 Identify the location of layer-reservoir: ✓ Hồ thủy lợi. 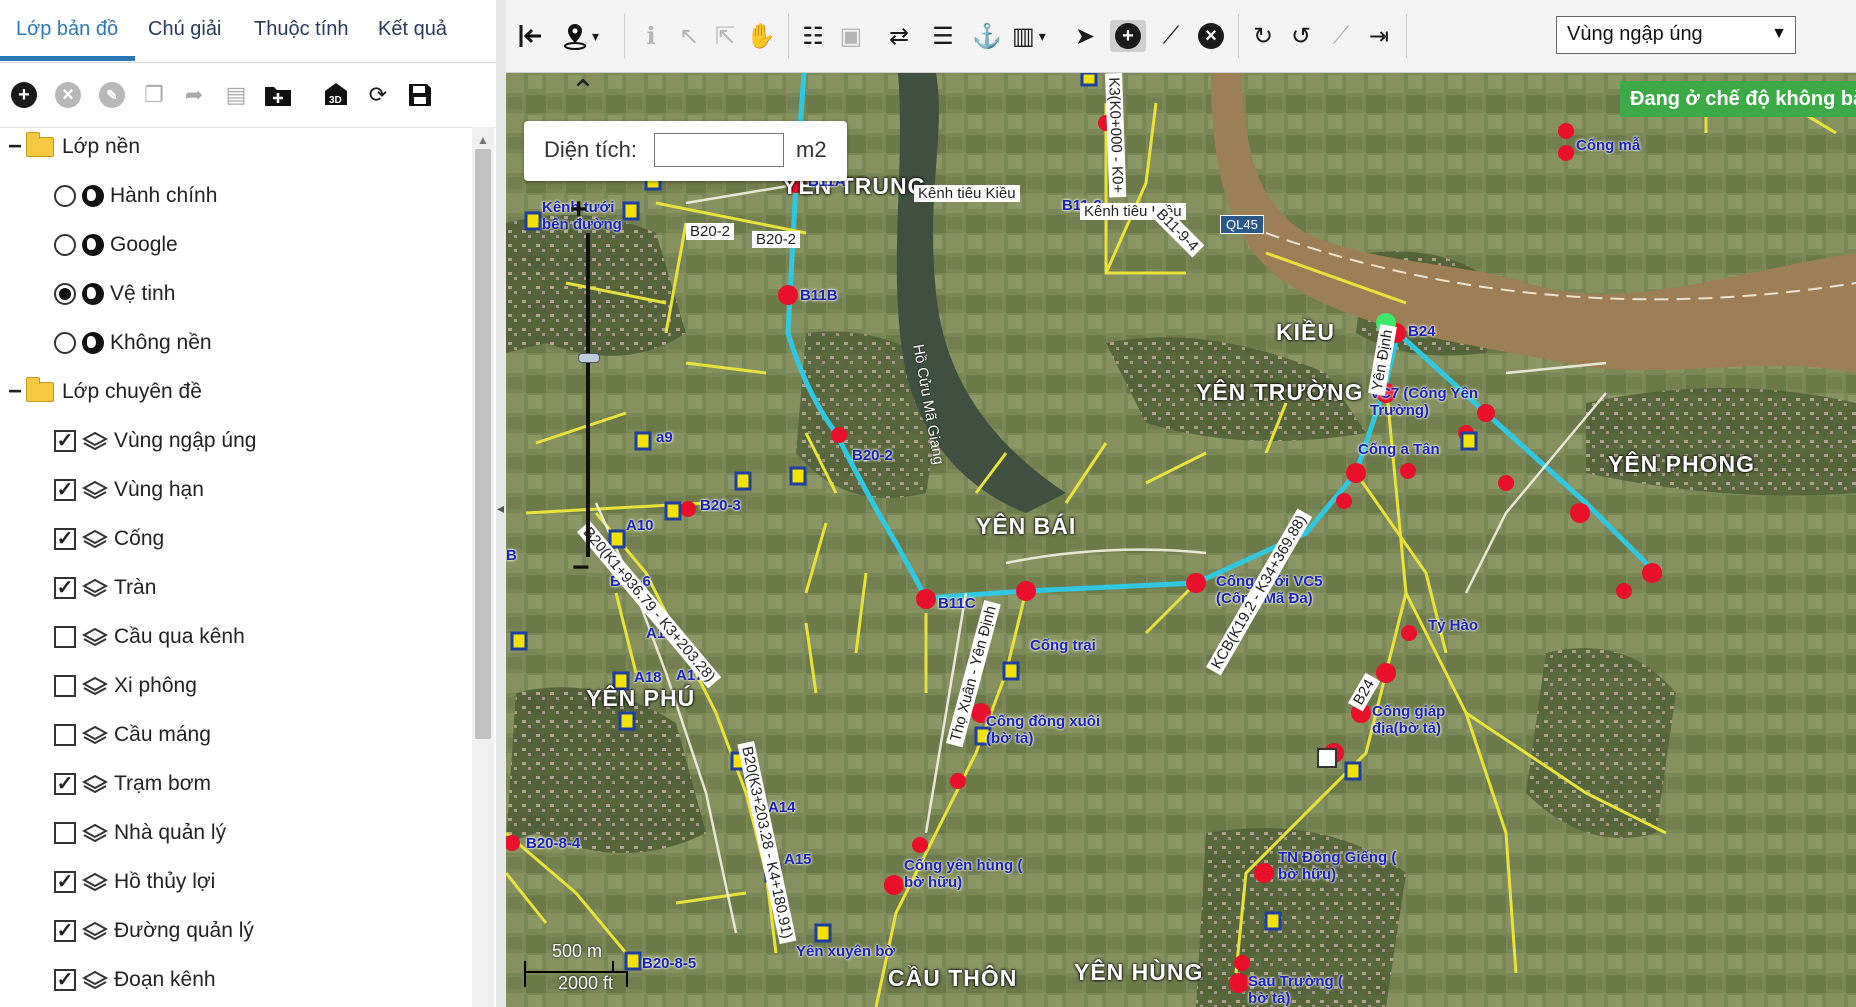
(134, 882).